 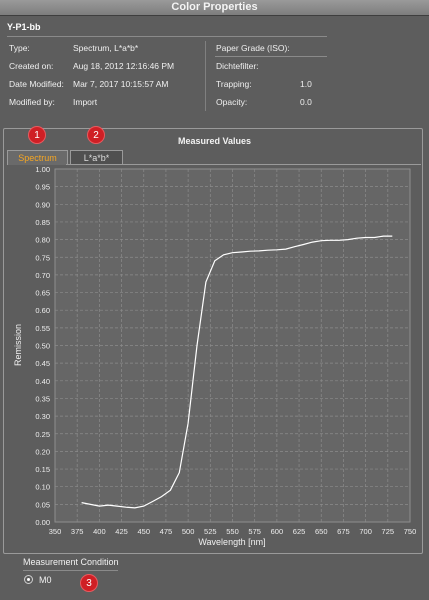 I want to click on m0-radio-label: M0, so click(x=45, y=580).